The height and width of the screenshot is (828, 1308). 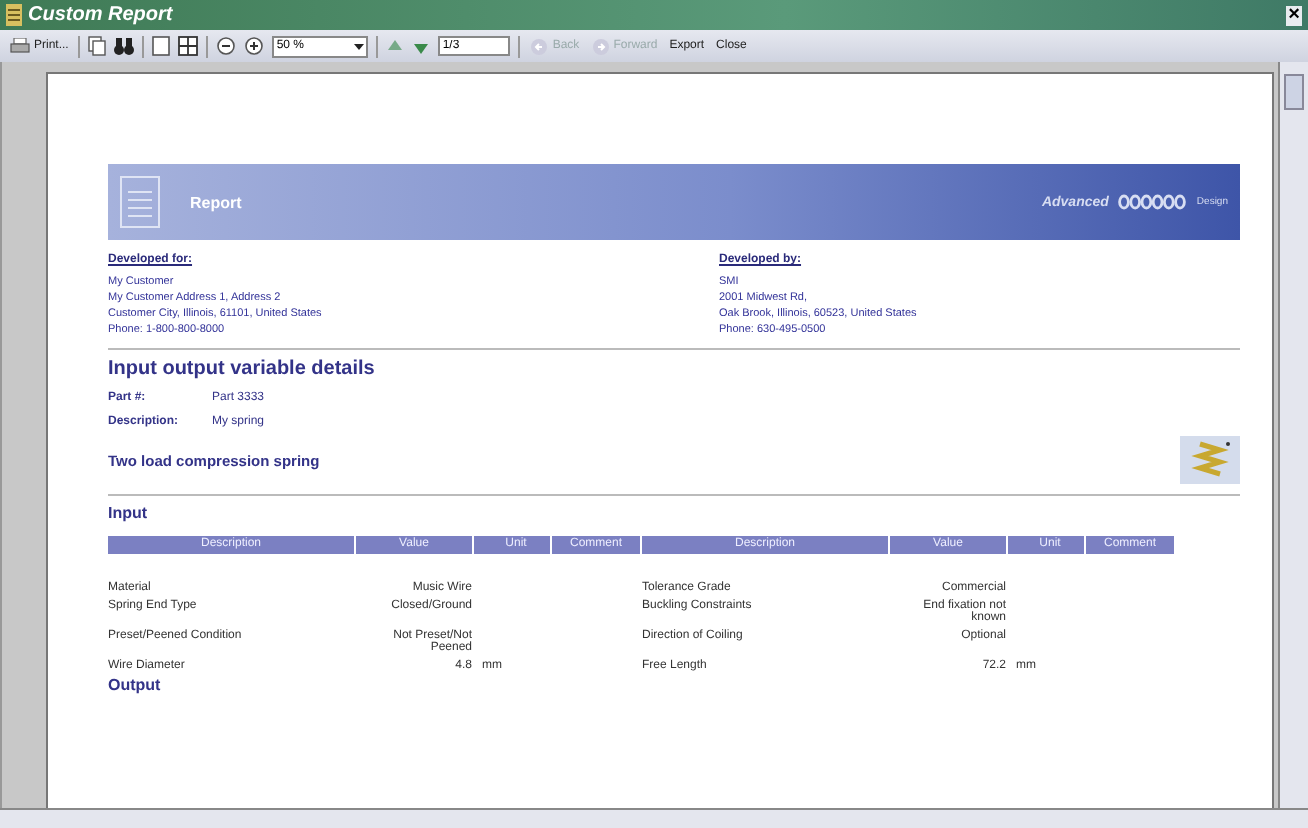 What do you see at coordinates (124, 46) in the screenshot?
I see `binoculars-icon` at bounding box center [124, 46].